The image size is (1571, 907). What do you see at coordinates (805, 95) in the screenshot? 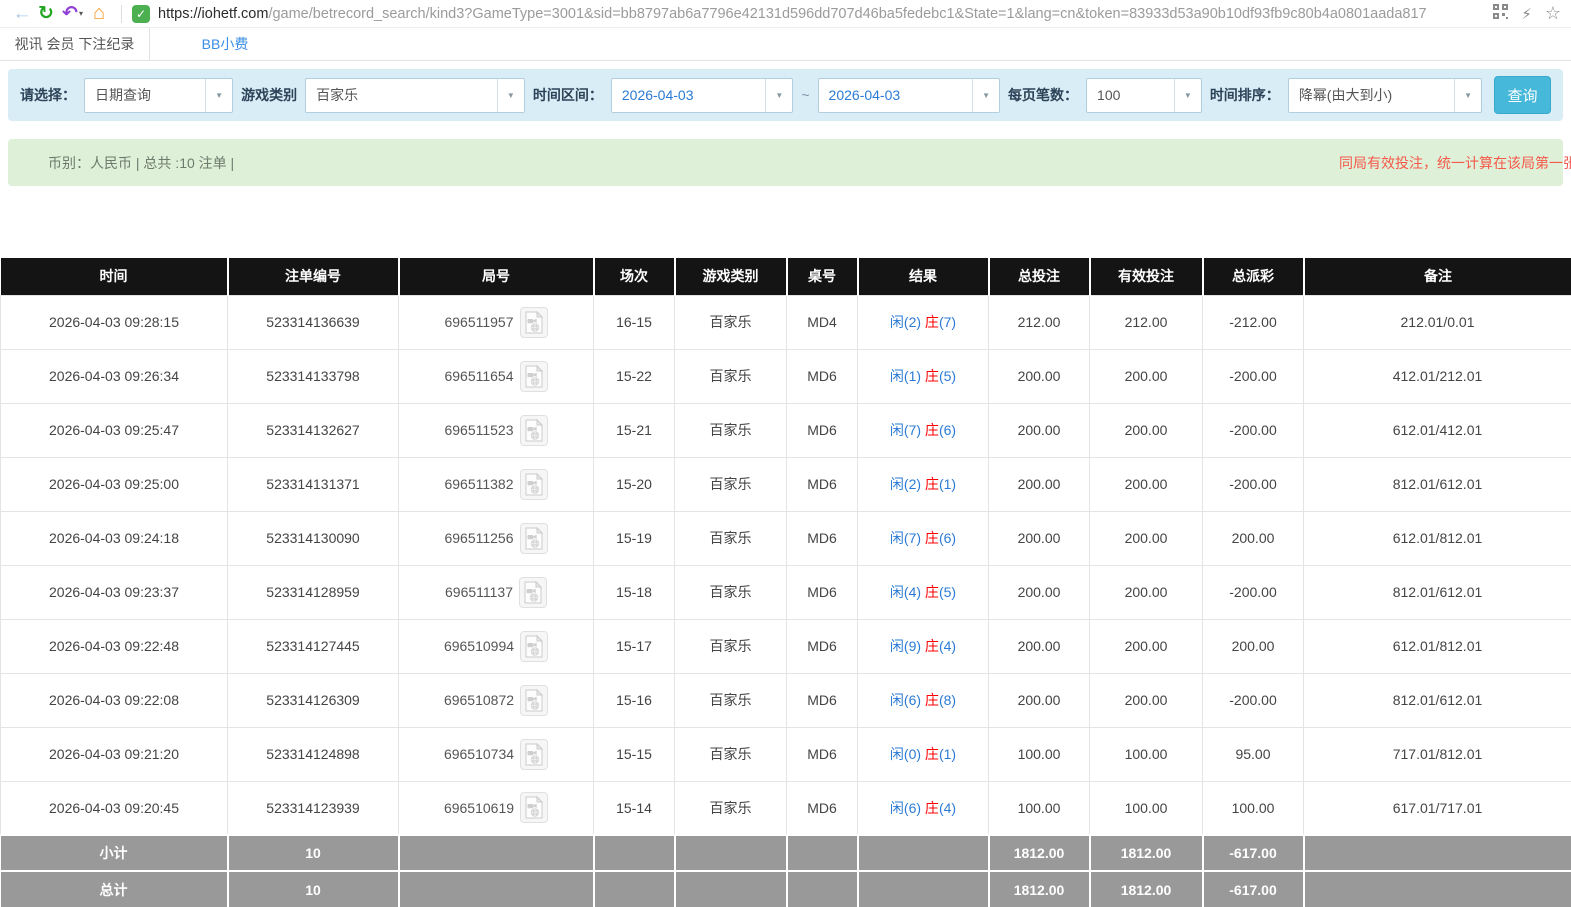
I see `range-tilde: ~` at bounding box center [805, 95].